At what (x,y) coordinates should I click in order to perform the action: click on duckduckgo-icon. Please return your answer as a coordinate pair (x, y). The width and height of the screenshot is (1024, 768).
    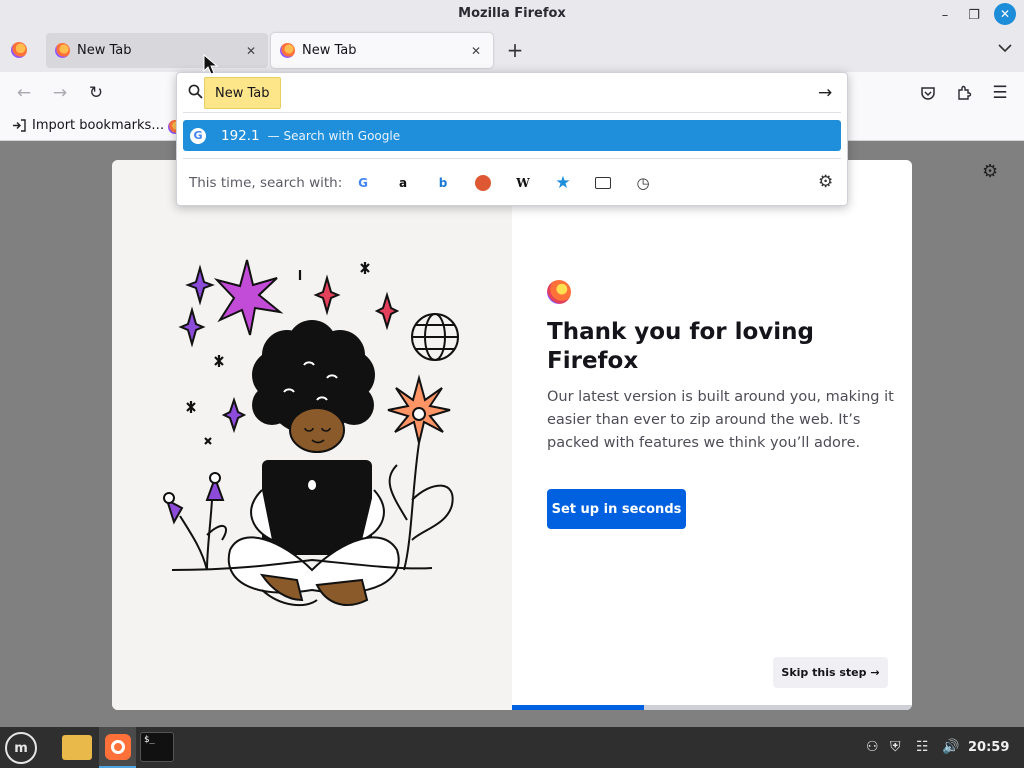
    Looking at the image, I should click on (483, 183).